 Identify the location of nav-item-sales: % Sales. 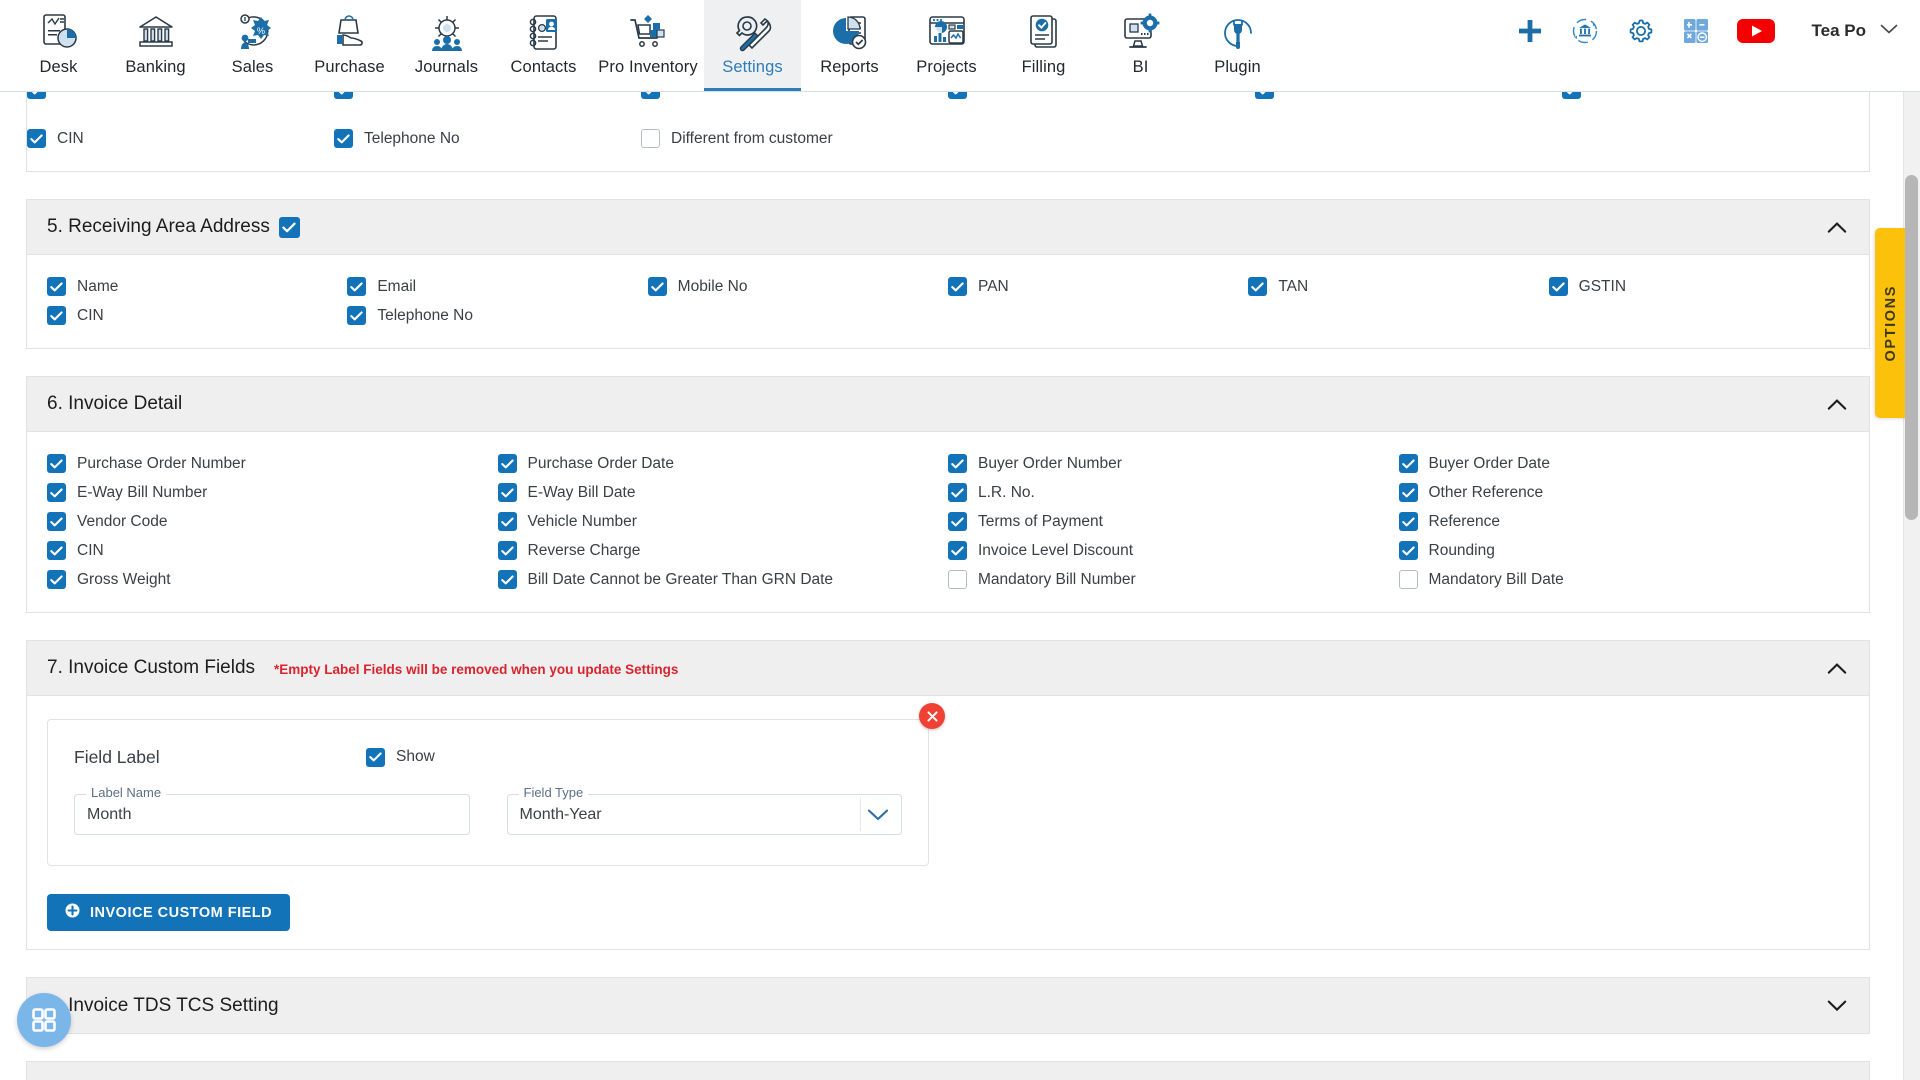
(252, 45).